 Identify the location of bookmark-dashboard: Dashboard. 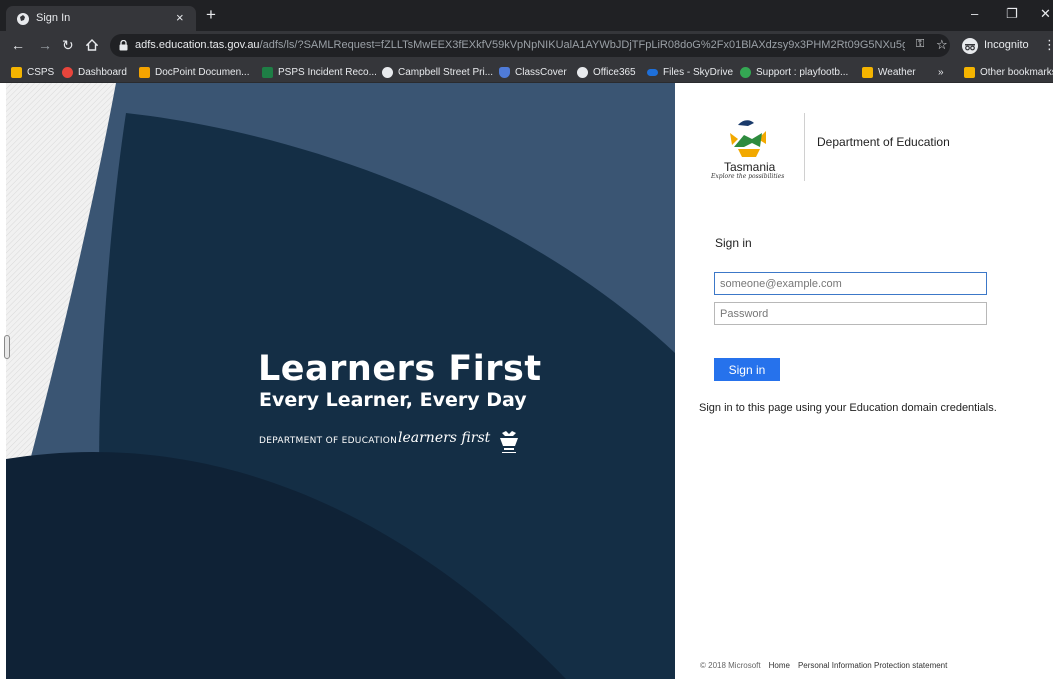
(94, 72).